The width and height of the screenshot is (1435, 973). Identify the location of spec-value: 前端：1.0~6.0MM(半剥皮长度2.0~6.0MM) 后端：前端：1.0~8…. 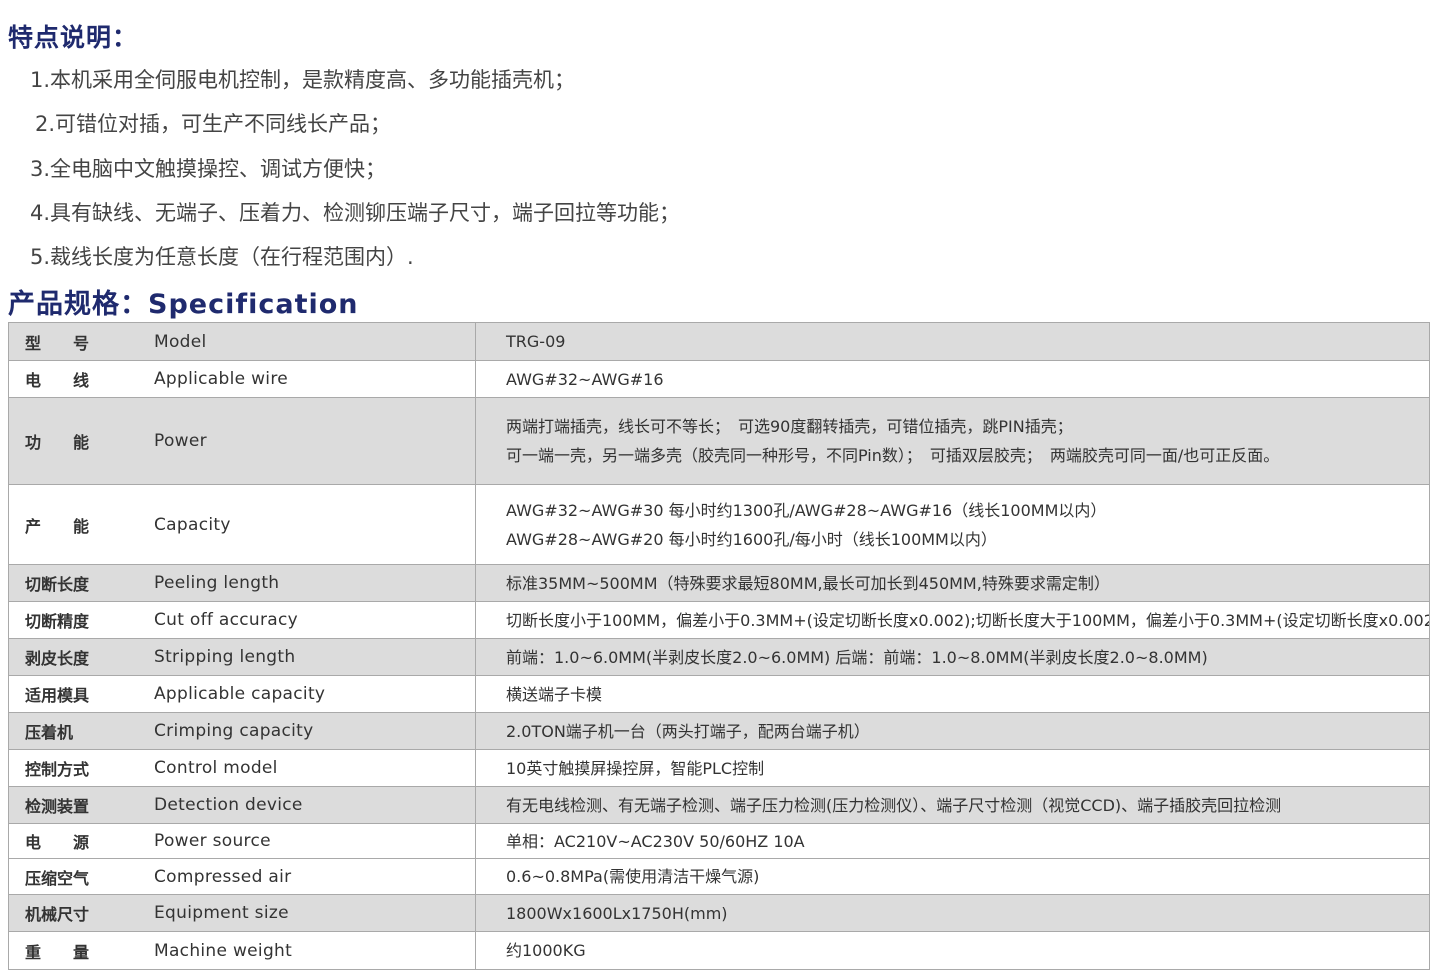
(857, 657).